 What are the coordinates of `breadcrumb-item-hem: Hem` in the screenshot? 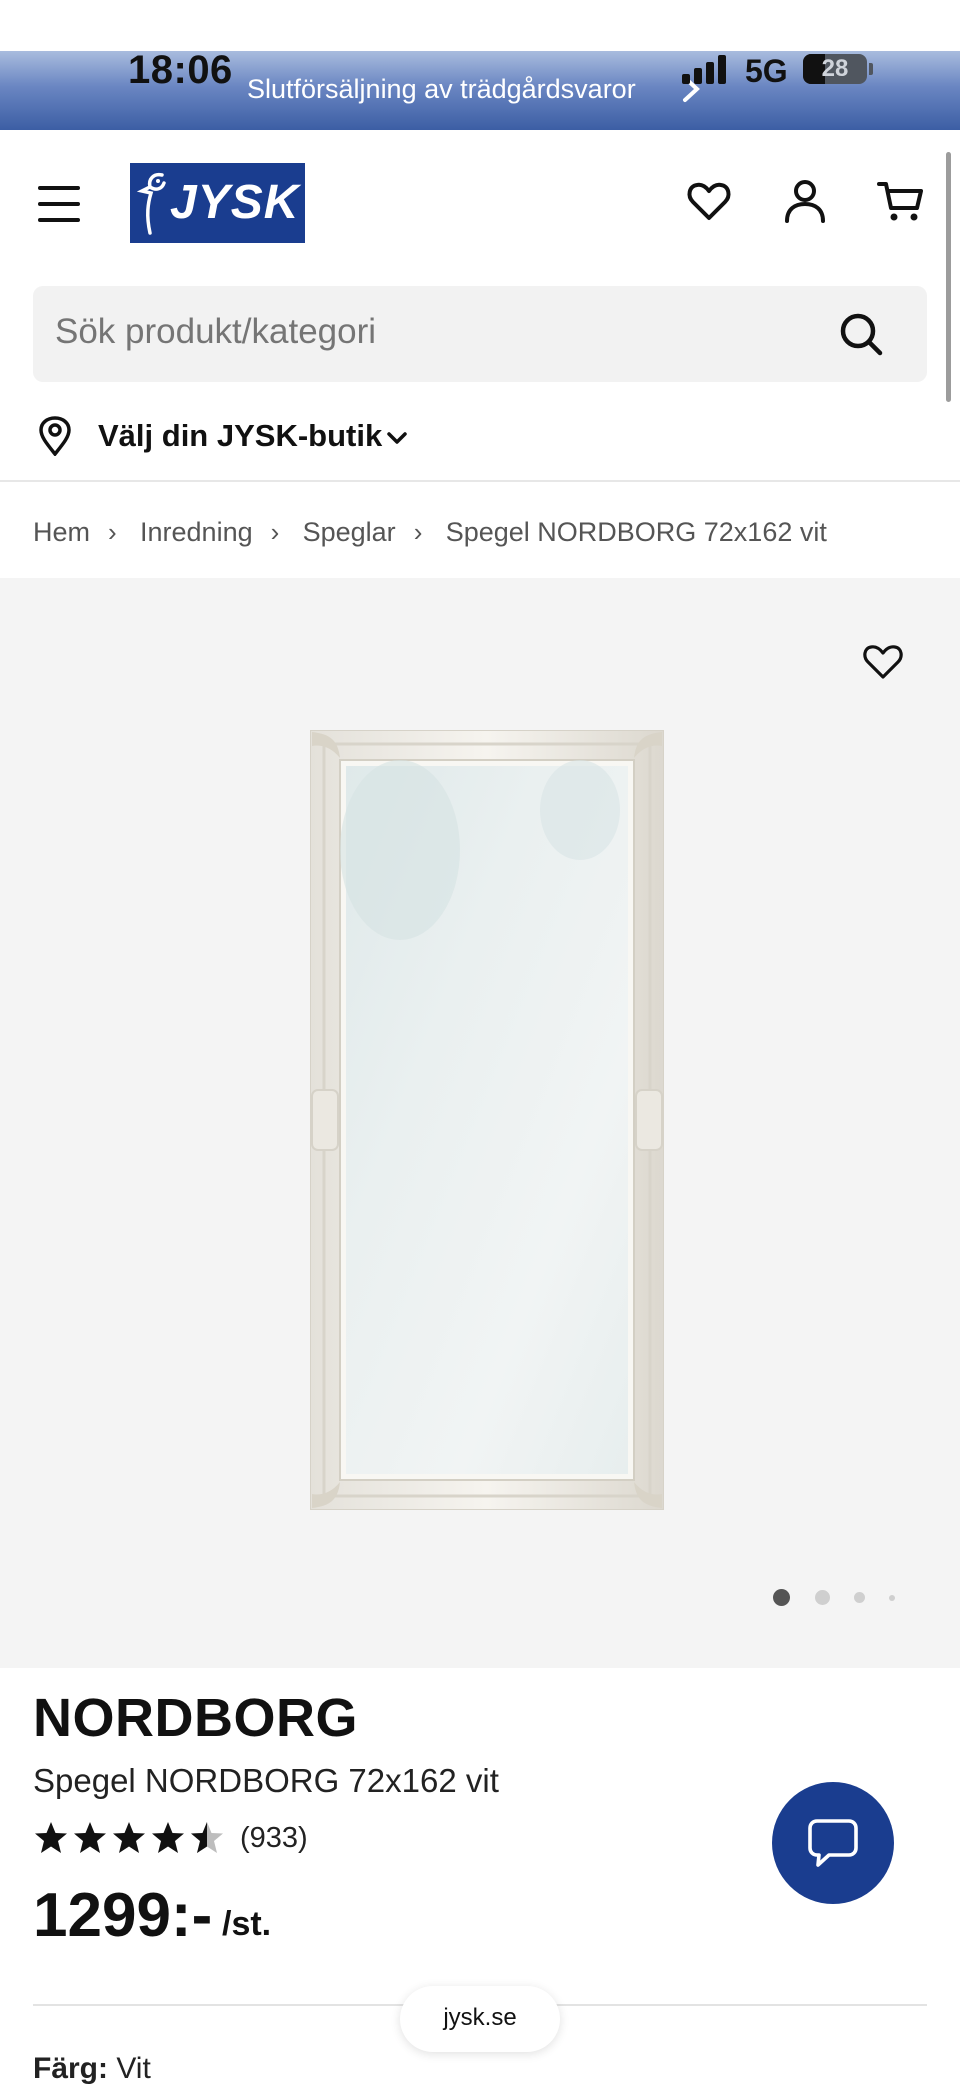 It's located at (61, 532).